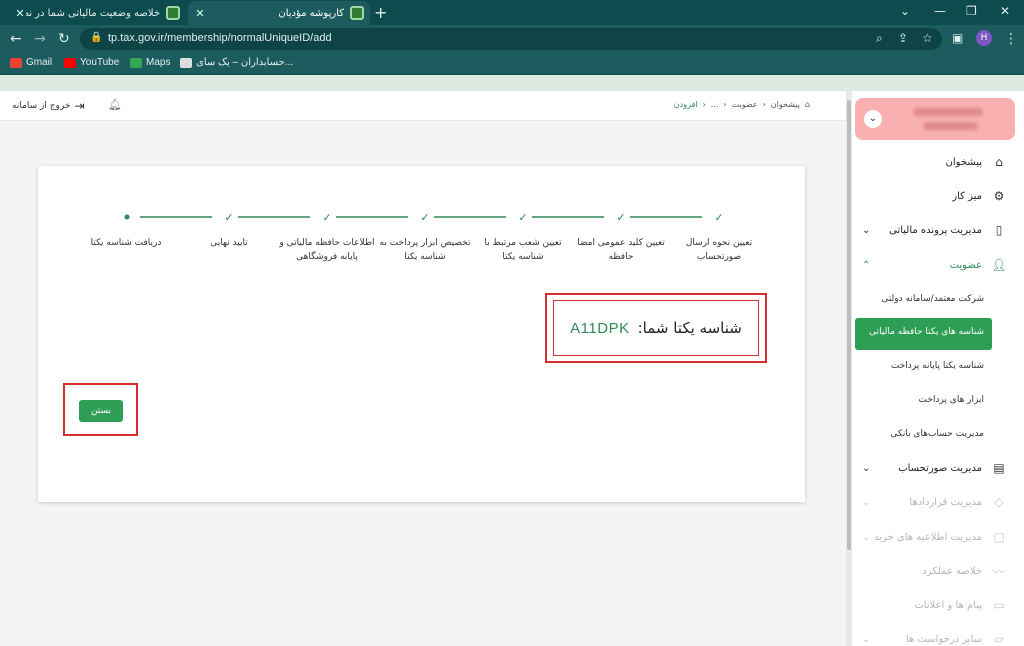 This screenshot has height=646, width=1024. Describe the element at coordinates (127, 217) in the screenshot. I see `step-current-dot-icon` at that location.